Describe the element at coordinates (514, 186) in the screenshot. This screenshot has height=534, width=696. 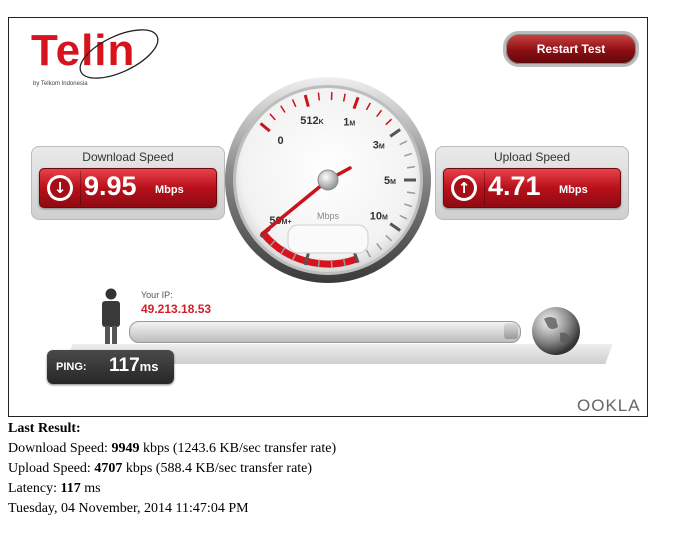
I see `upload-speed-value: 4.71` at that location.